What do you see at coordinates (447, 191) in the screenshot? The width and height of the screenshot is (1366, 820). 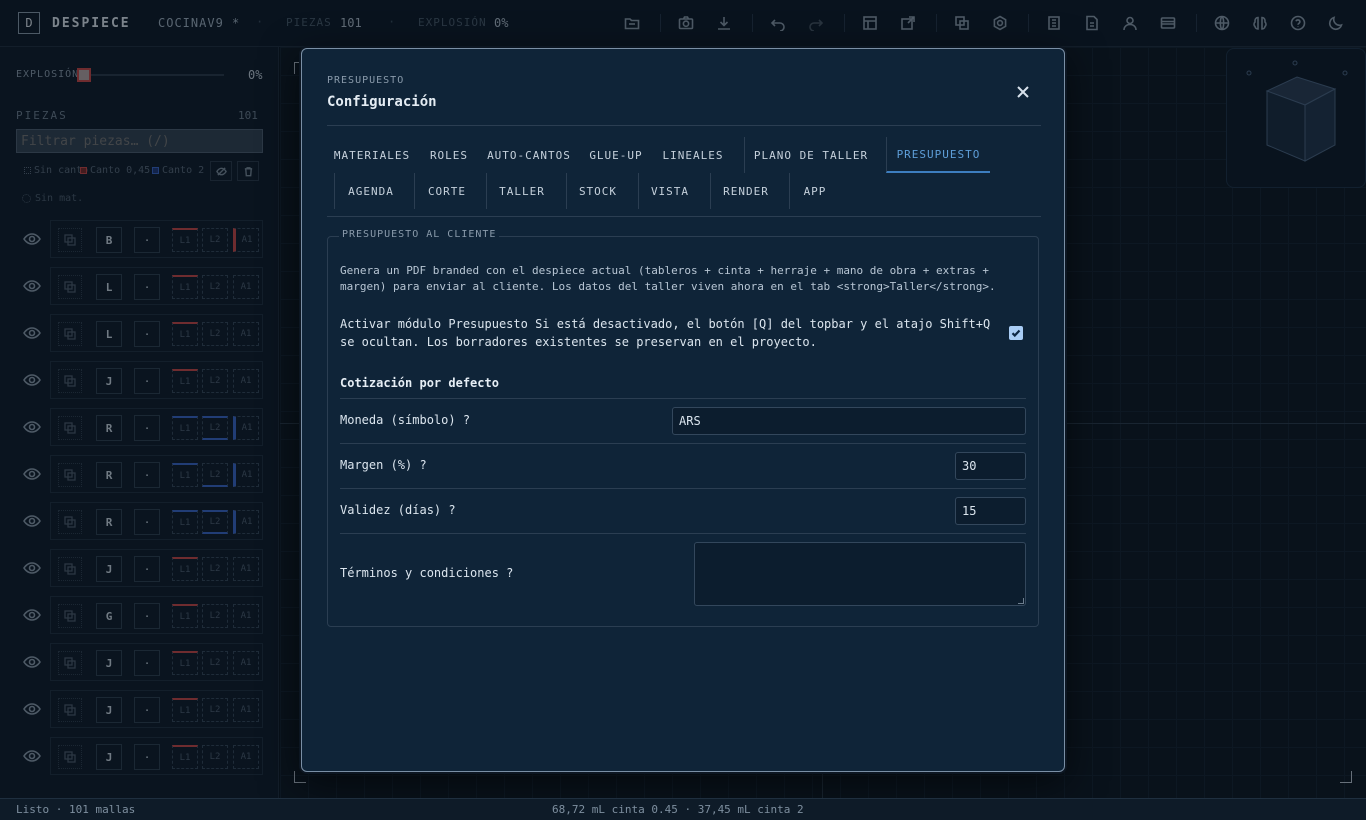 I see `tab-corte: CORTE` at bounding box center [447, 191].